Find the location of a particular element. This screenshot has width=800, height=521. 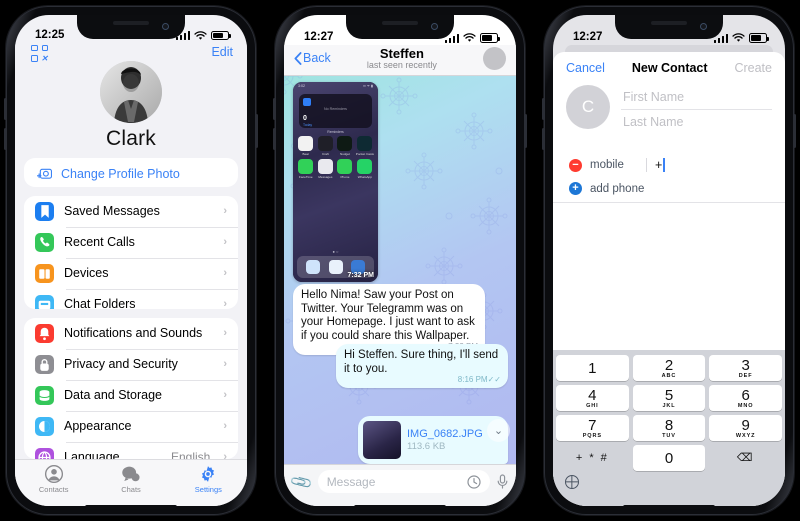

keyboard-bottom-row is located at coordinates (669, 487).